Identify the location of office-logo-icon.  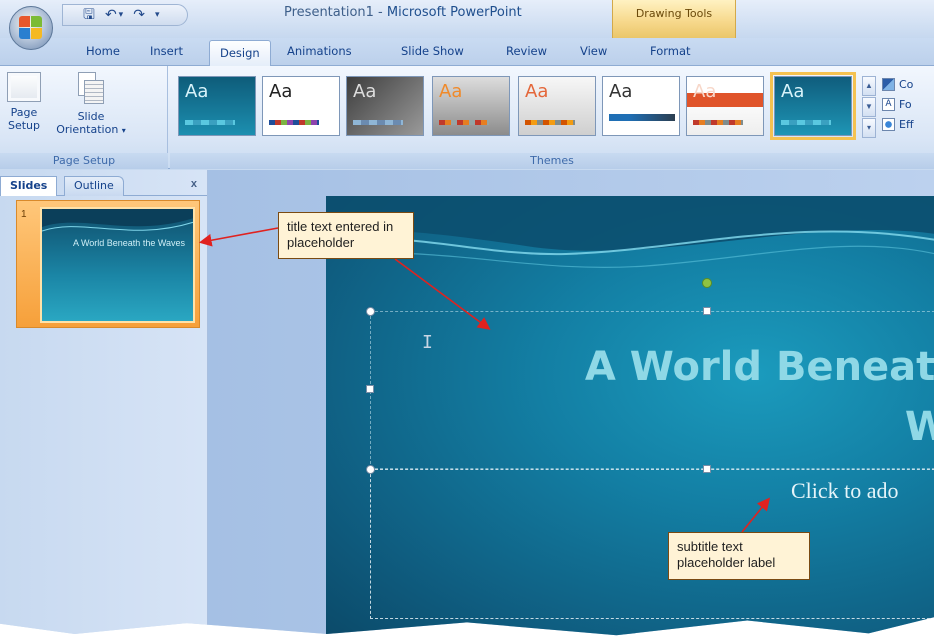
(31, 28).